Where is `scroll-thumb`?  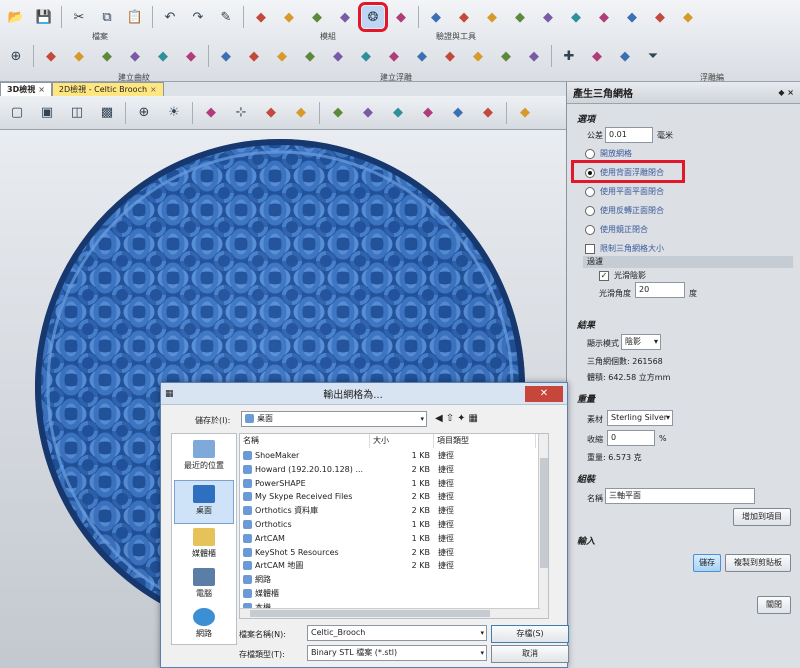
scroll-thumb is located at coordinates (544, 513).